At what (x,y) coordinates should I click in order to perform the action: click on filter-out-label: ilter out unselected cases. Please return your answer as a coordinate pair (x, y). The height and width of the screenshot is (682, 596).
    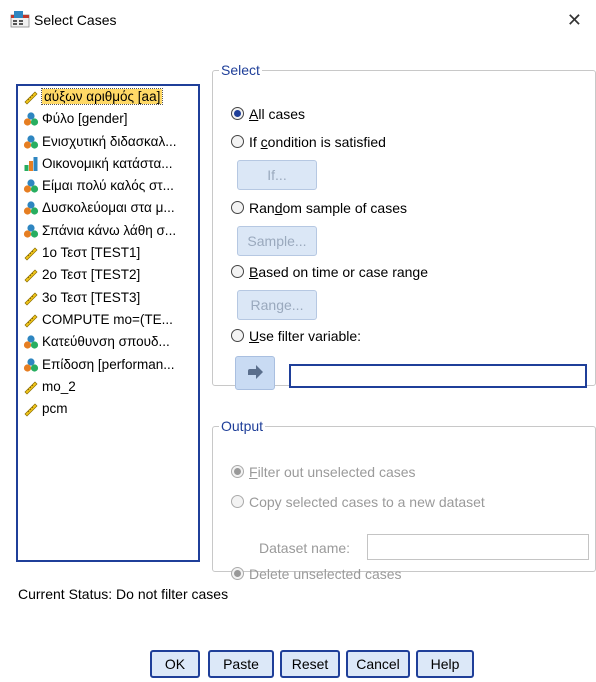
    Looking at the image, I should click on (336, 472).